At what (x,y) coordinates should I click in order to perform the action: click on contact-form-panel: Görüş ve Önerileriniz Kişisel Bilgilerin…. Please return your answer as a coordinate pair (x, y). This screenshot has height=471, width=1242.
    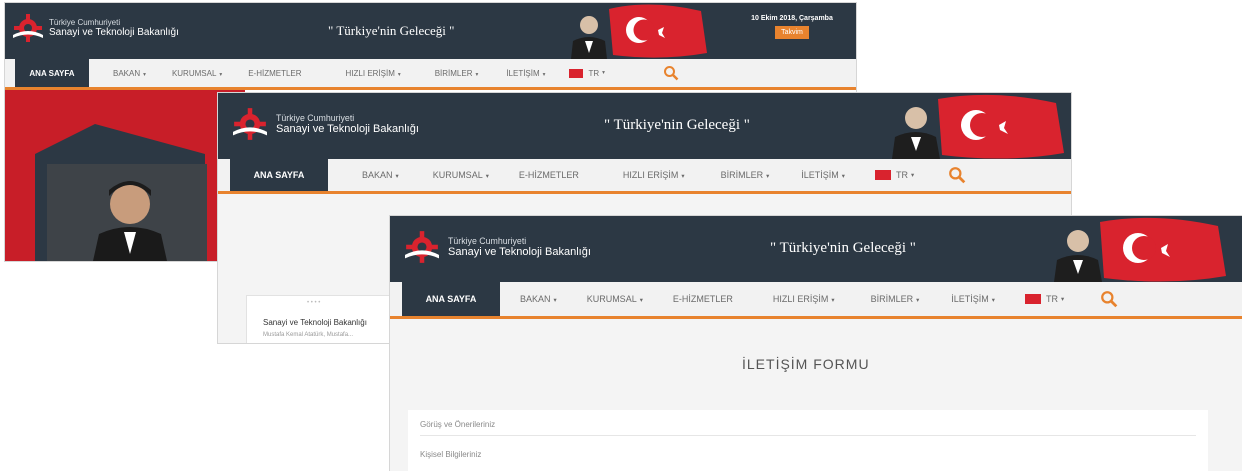
    Looking at the image, I should click on (808, 440).